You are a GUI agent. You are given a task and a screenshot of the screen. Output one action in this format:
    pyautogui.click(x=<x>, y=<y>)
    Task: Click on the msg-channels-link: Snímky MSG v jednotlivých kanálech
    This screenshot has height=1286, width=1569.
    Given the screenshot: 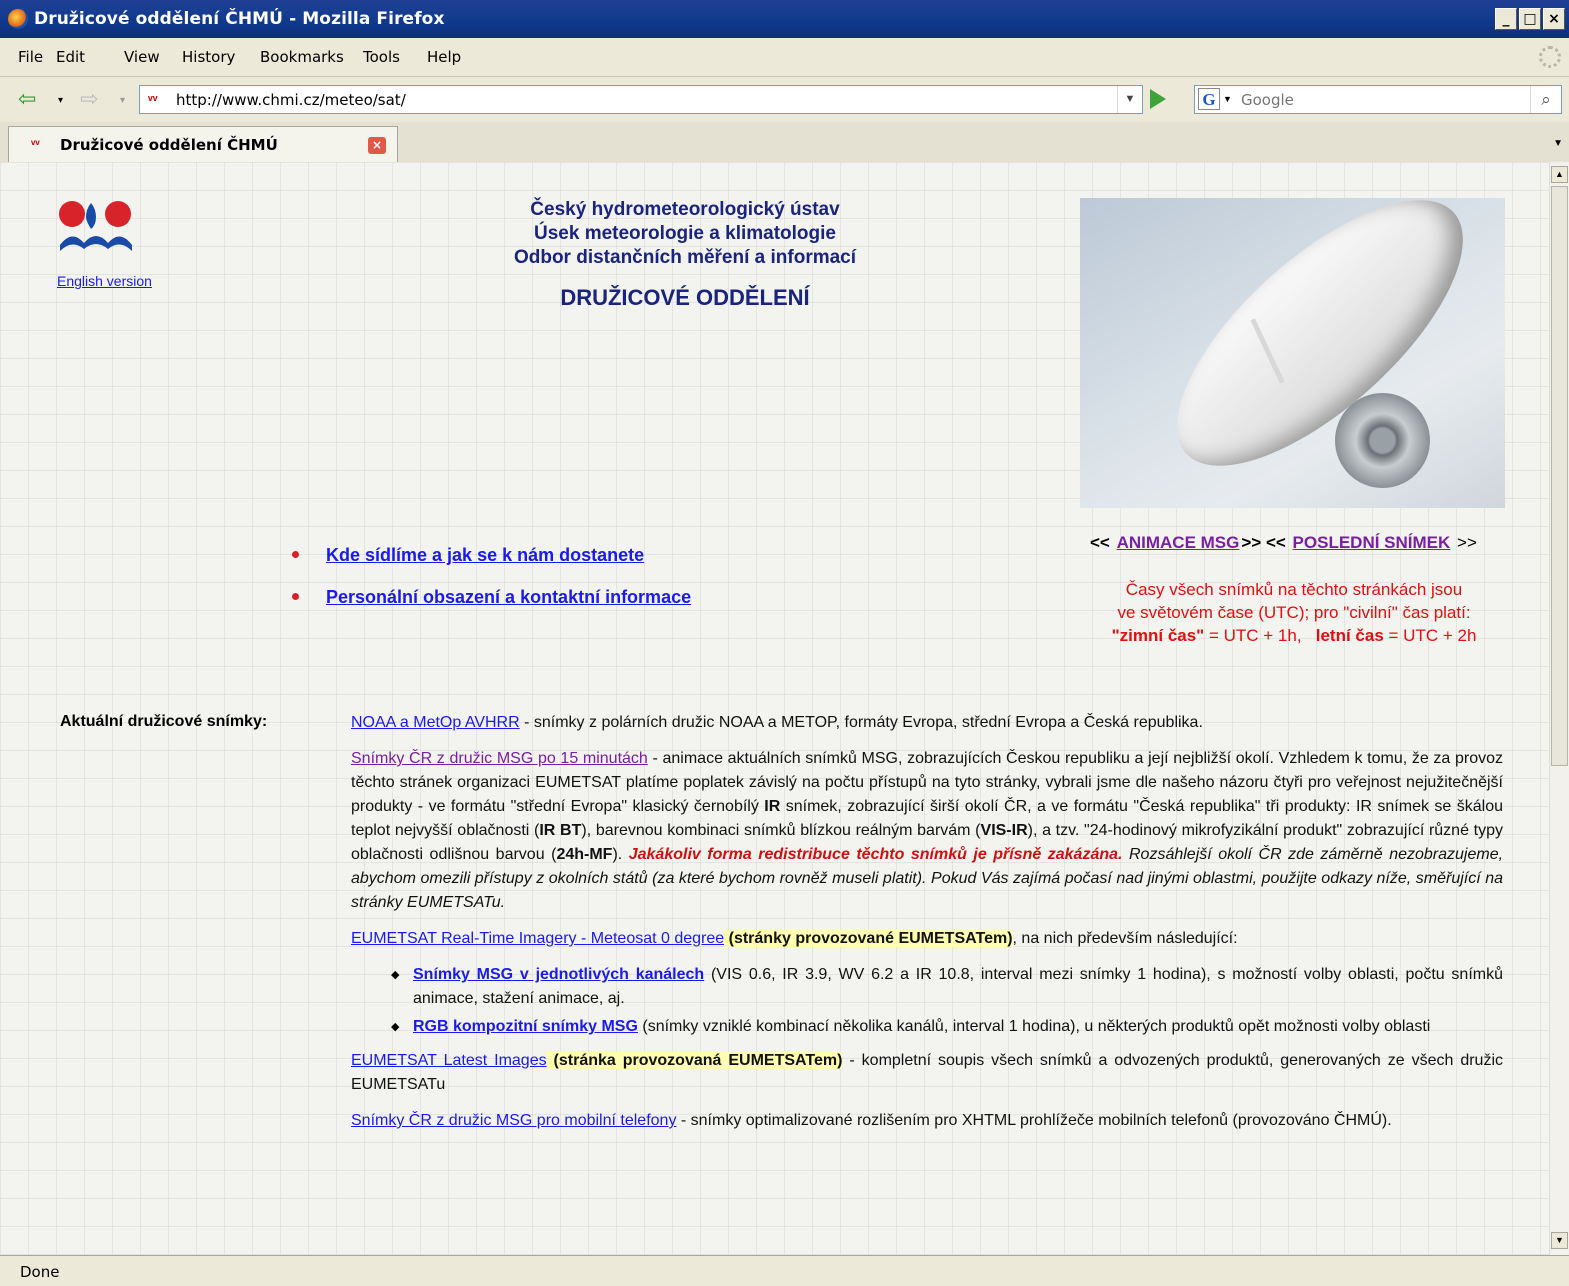 What is the action you would take?
    pyautogui.click(x=558, y=974)
    